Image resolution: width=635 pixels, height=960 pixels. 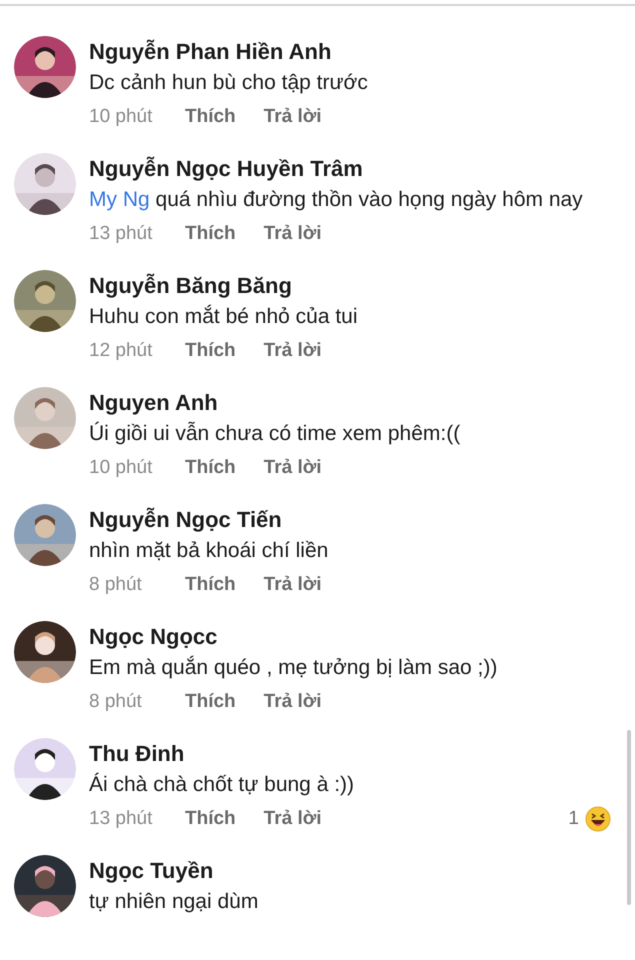 What do you see at coordinates (350, 52) in the screenshot?
I see `commenter-name: Nguyễn Phan Hiền Anh` at bounding box center [350, 52].